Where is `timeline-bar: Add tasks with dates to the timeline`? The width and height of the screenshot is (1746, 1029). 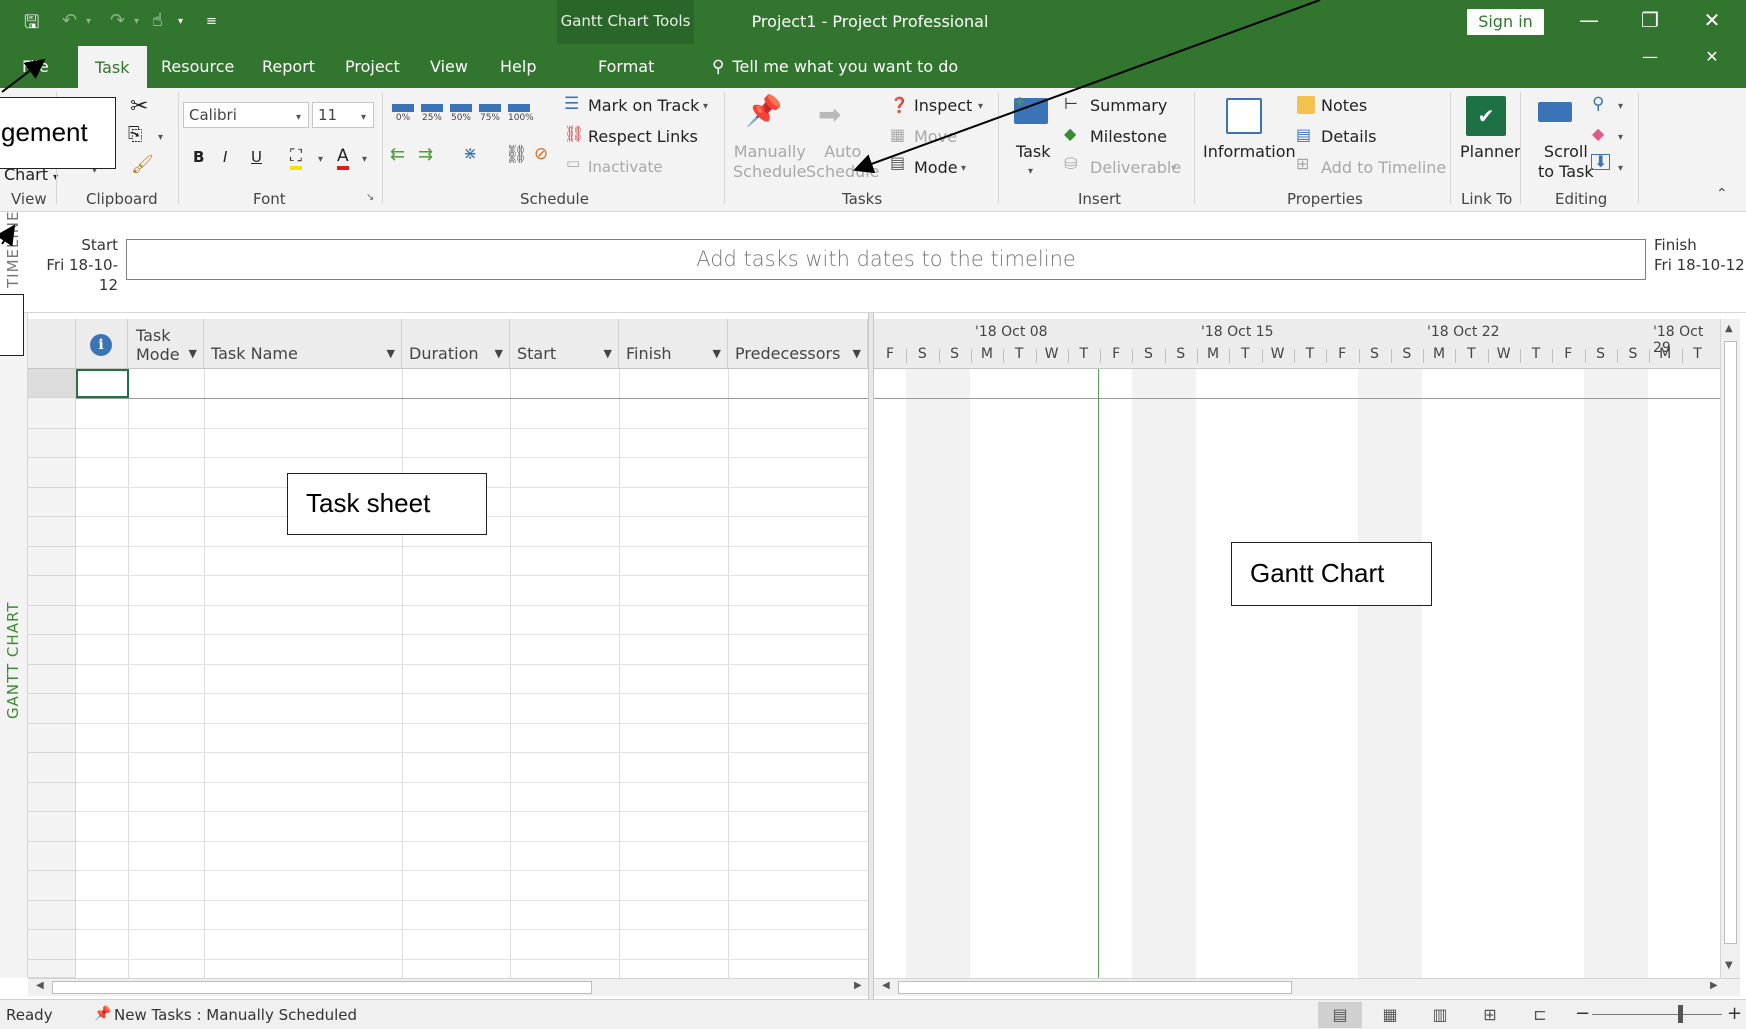
timeline-bar: Add tasks with dates to the timeline is located at coordinates (886, 259).